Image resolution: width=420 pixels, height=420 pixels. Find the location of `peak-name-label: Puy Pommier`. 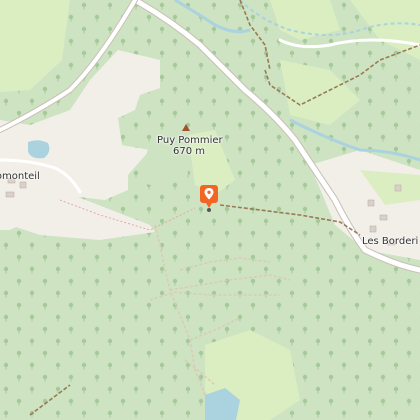

peak-name-label: Puy Pommier is located at coordinates (190, 140).